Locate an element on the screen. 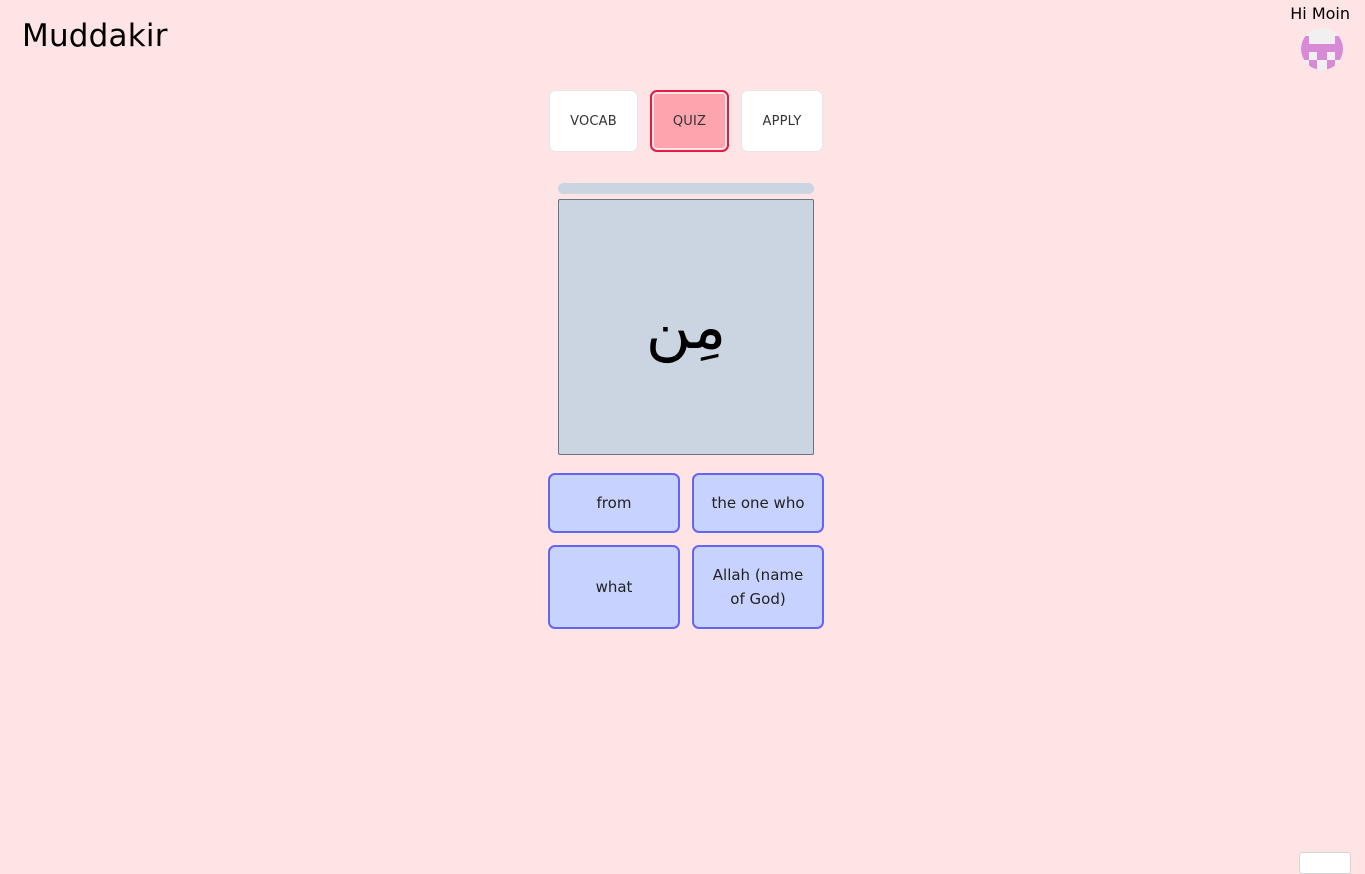 The height and width of the screenshot is (874, 1365). tab-quiz: QUIZ is located at coordinates (689, 121).